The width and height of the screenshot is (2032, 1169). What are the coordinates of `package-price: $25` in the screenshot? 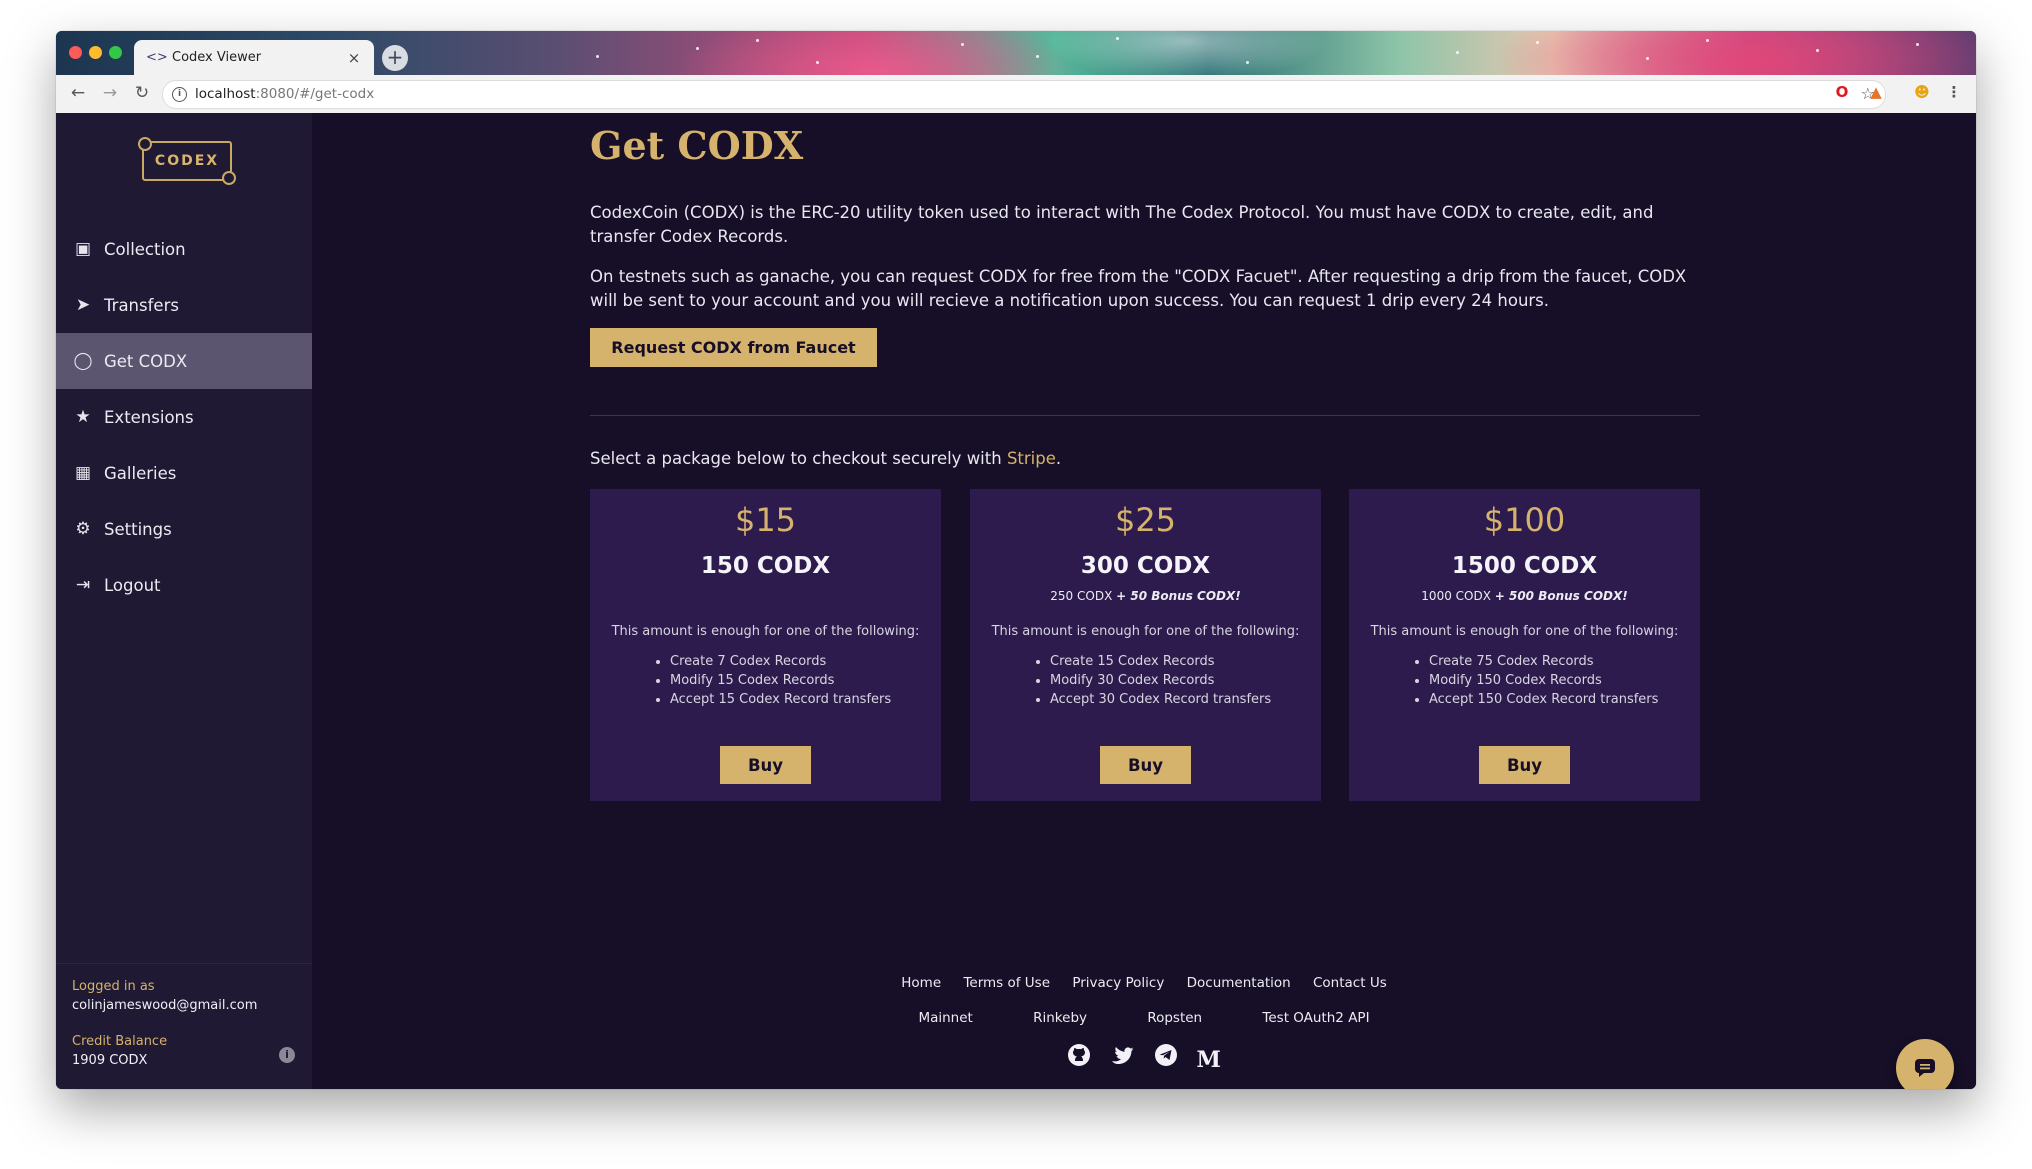 It's located at (1145, 520).